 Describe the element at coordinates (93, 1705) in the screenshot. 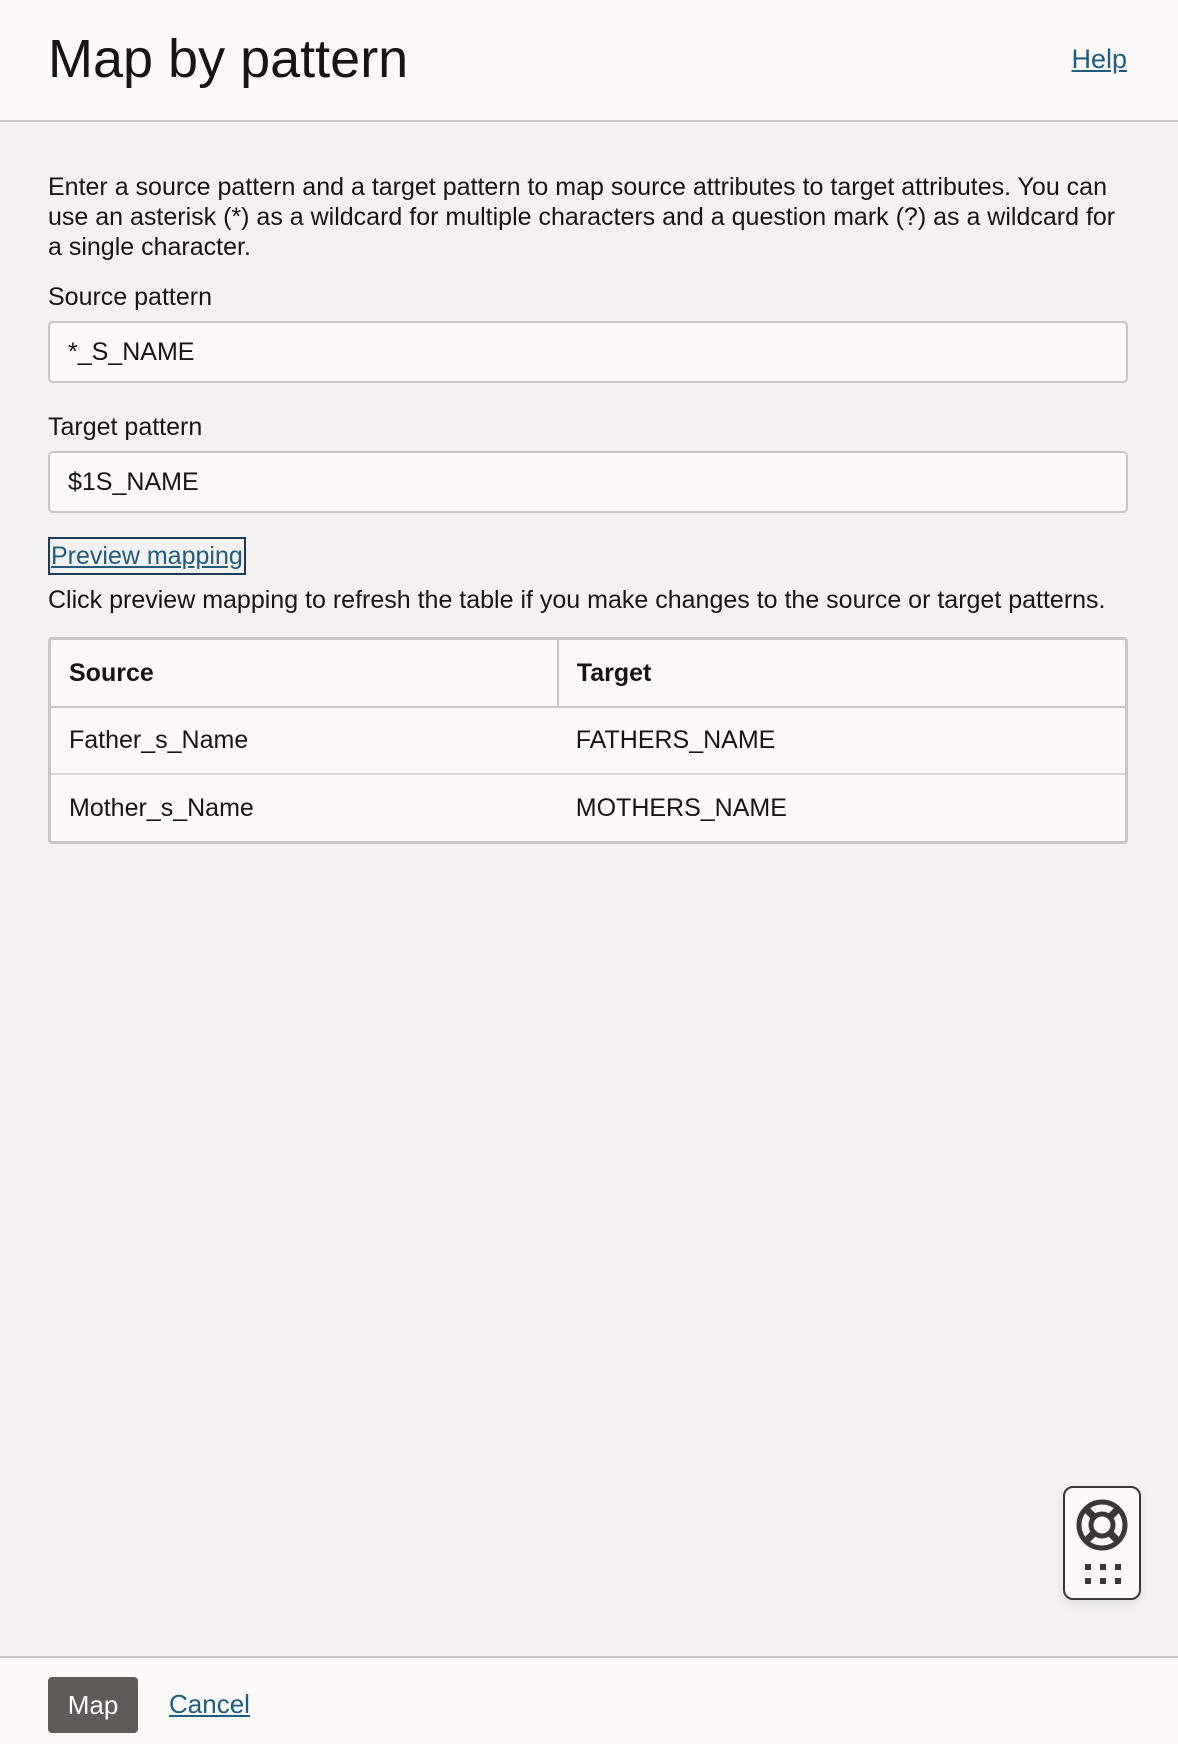

I see `map-button: Map` at that location.